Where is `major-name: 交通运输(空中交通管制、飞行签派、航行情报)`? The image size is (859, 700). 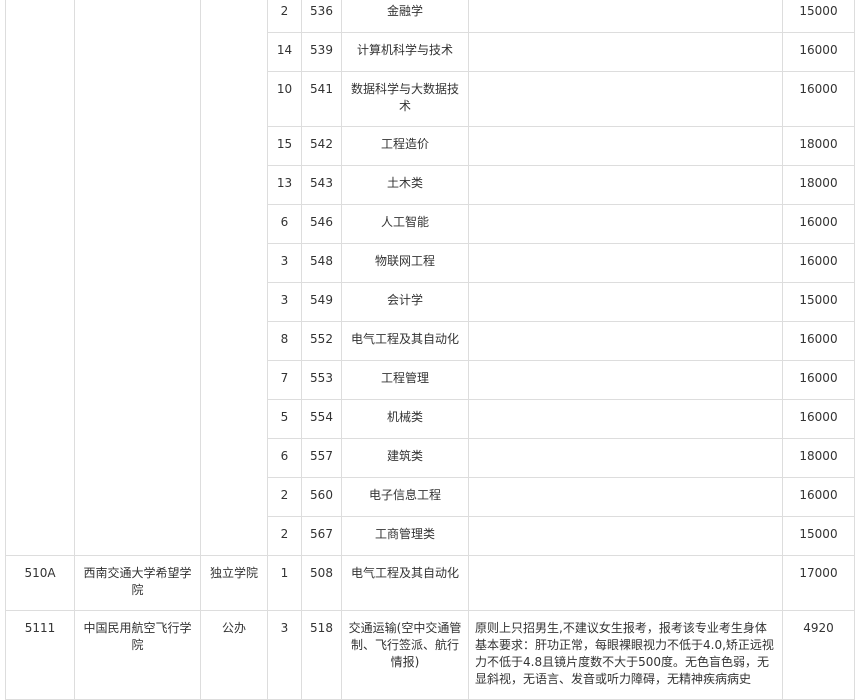
major-name: 交通运输(空中交通管制、飞行签派、航行情报) is located at coordinates (405, 655).